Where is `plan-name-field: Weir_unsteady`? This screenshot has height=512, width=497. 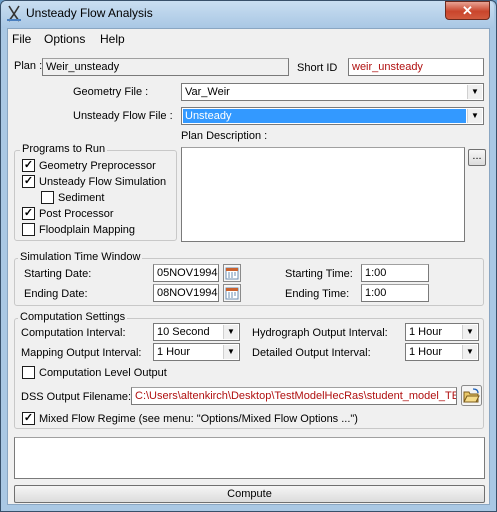
plan-name-field: Weir_unsteady is located at coordinates (165, 67).